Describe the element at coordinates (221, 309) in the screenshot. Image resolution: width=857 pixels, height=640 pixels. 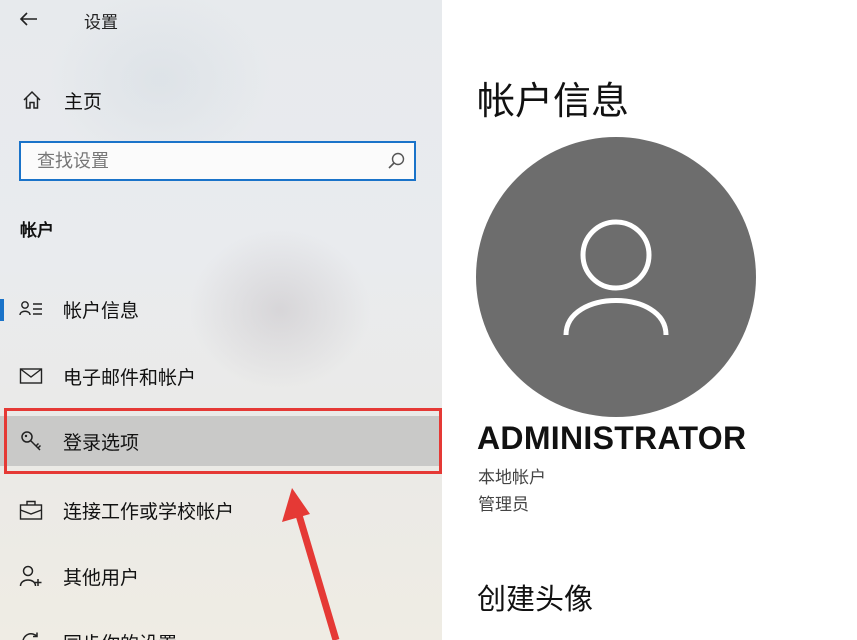
I see `sidebar-item-account-info: 帐户信息` at that location.